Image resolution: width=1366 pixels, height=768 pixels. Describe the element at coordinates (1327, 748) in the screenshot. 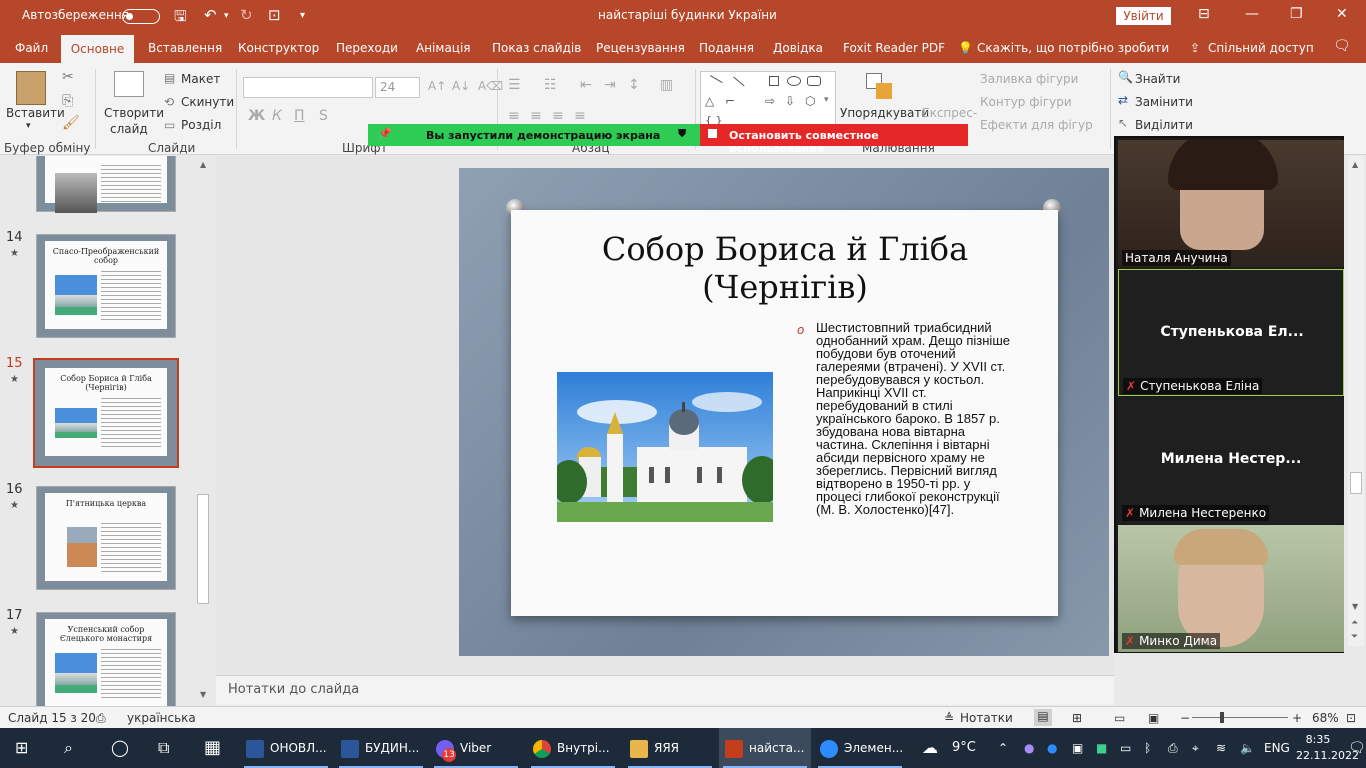

I see `clock: 8:35 22.11.2022` at that location.